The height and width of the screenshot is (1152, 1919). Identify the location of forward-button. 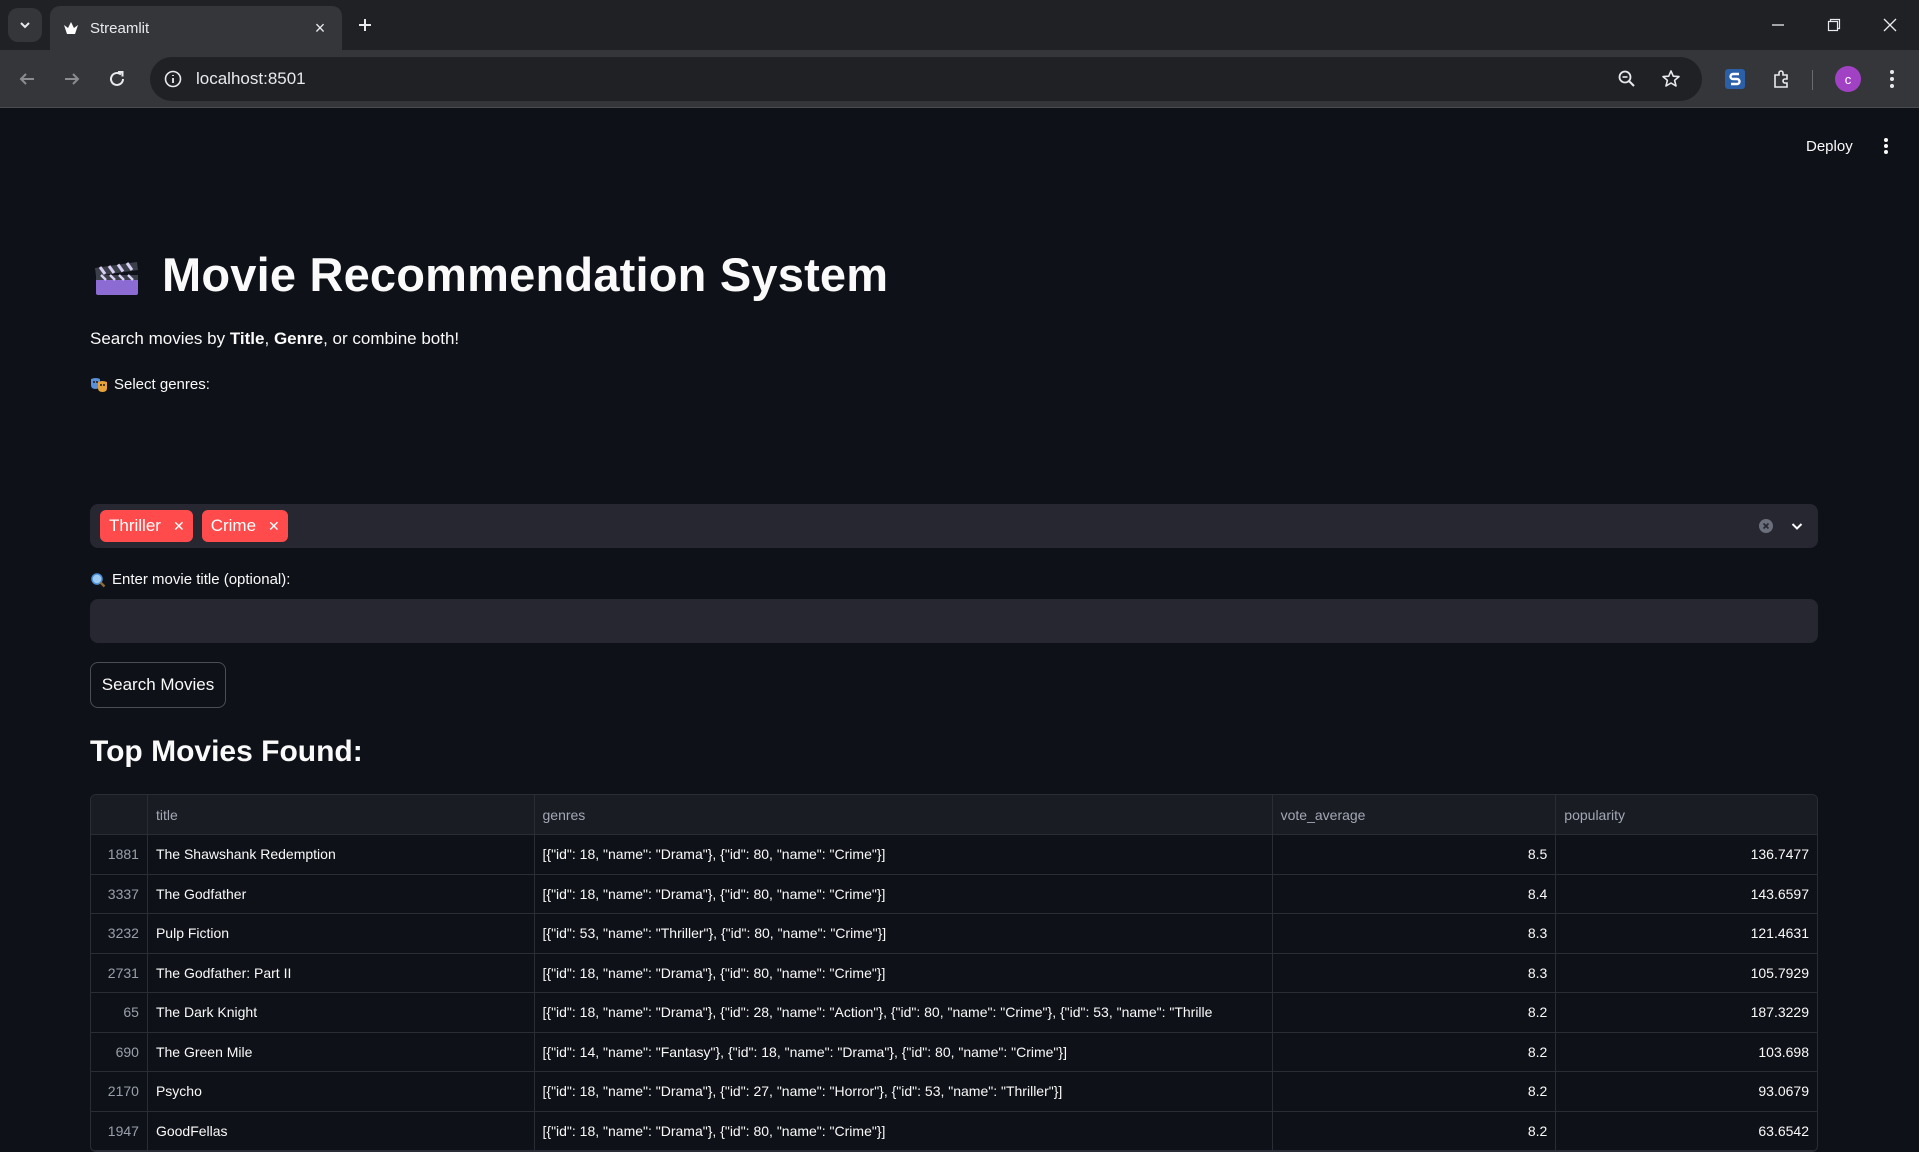
(72, 79).